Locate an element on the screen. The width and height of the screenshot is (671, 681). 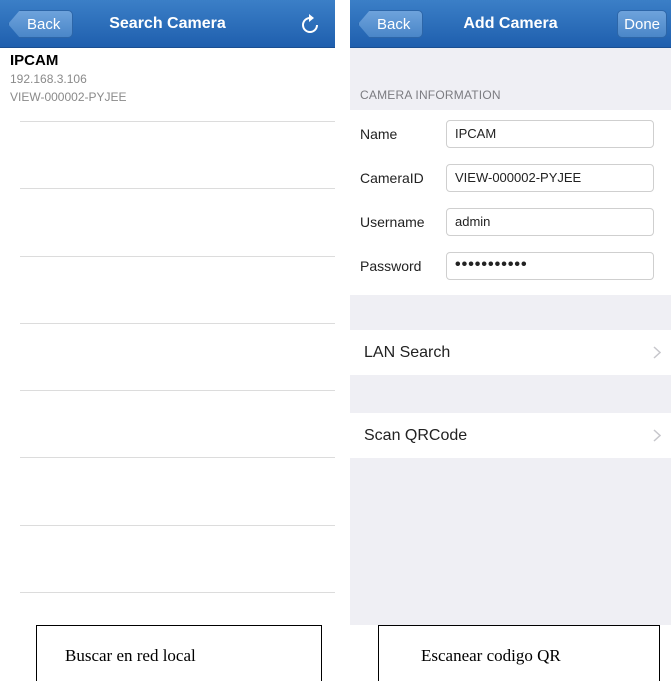
name-row: Name IPCAM is located at coordinates (510, 134).